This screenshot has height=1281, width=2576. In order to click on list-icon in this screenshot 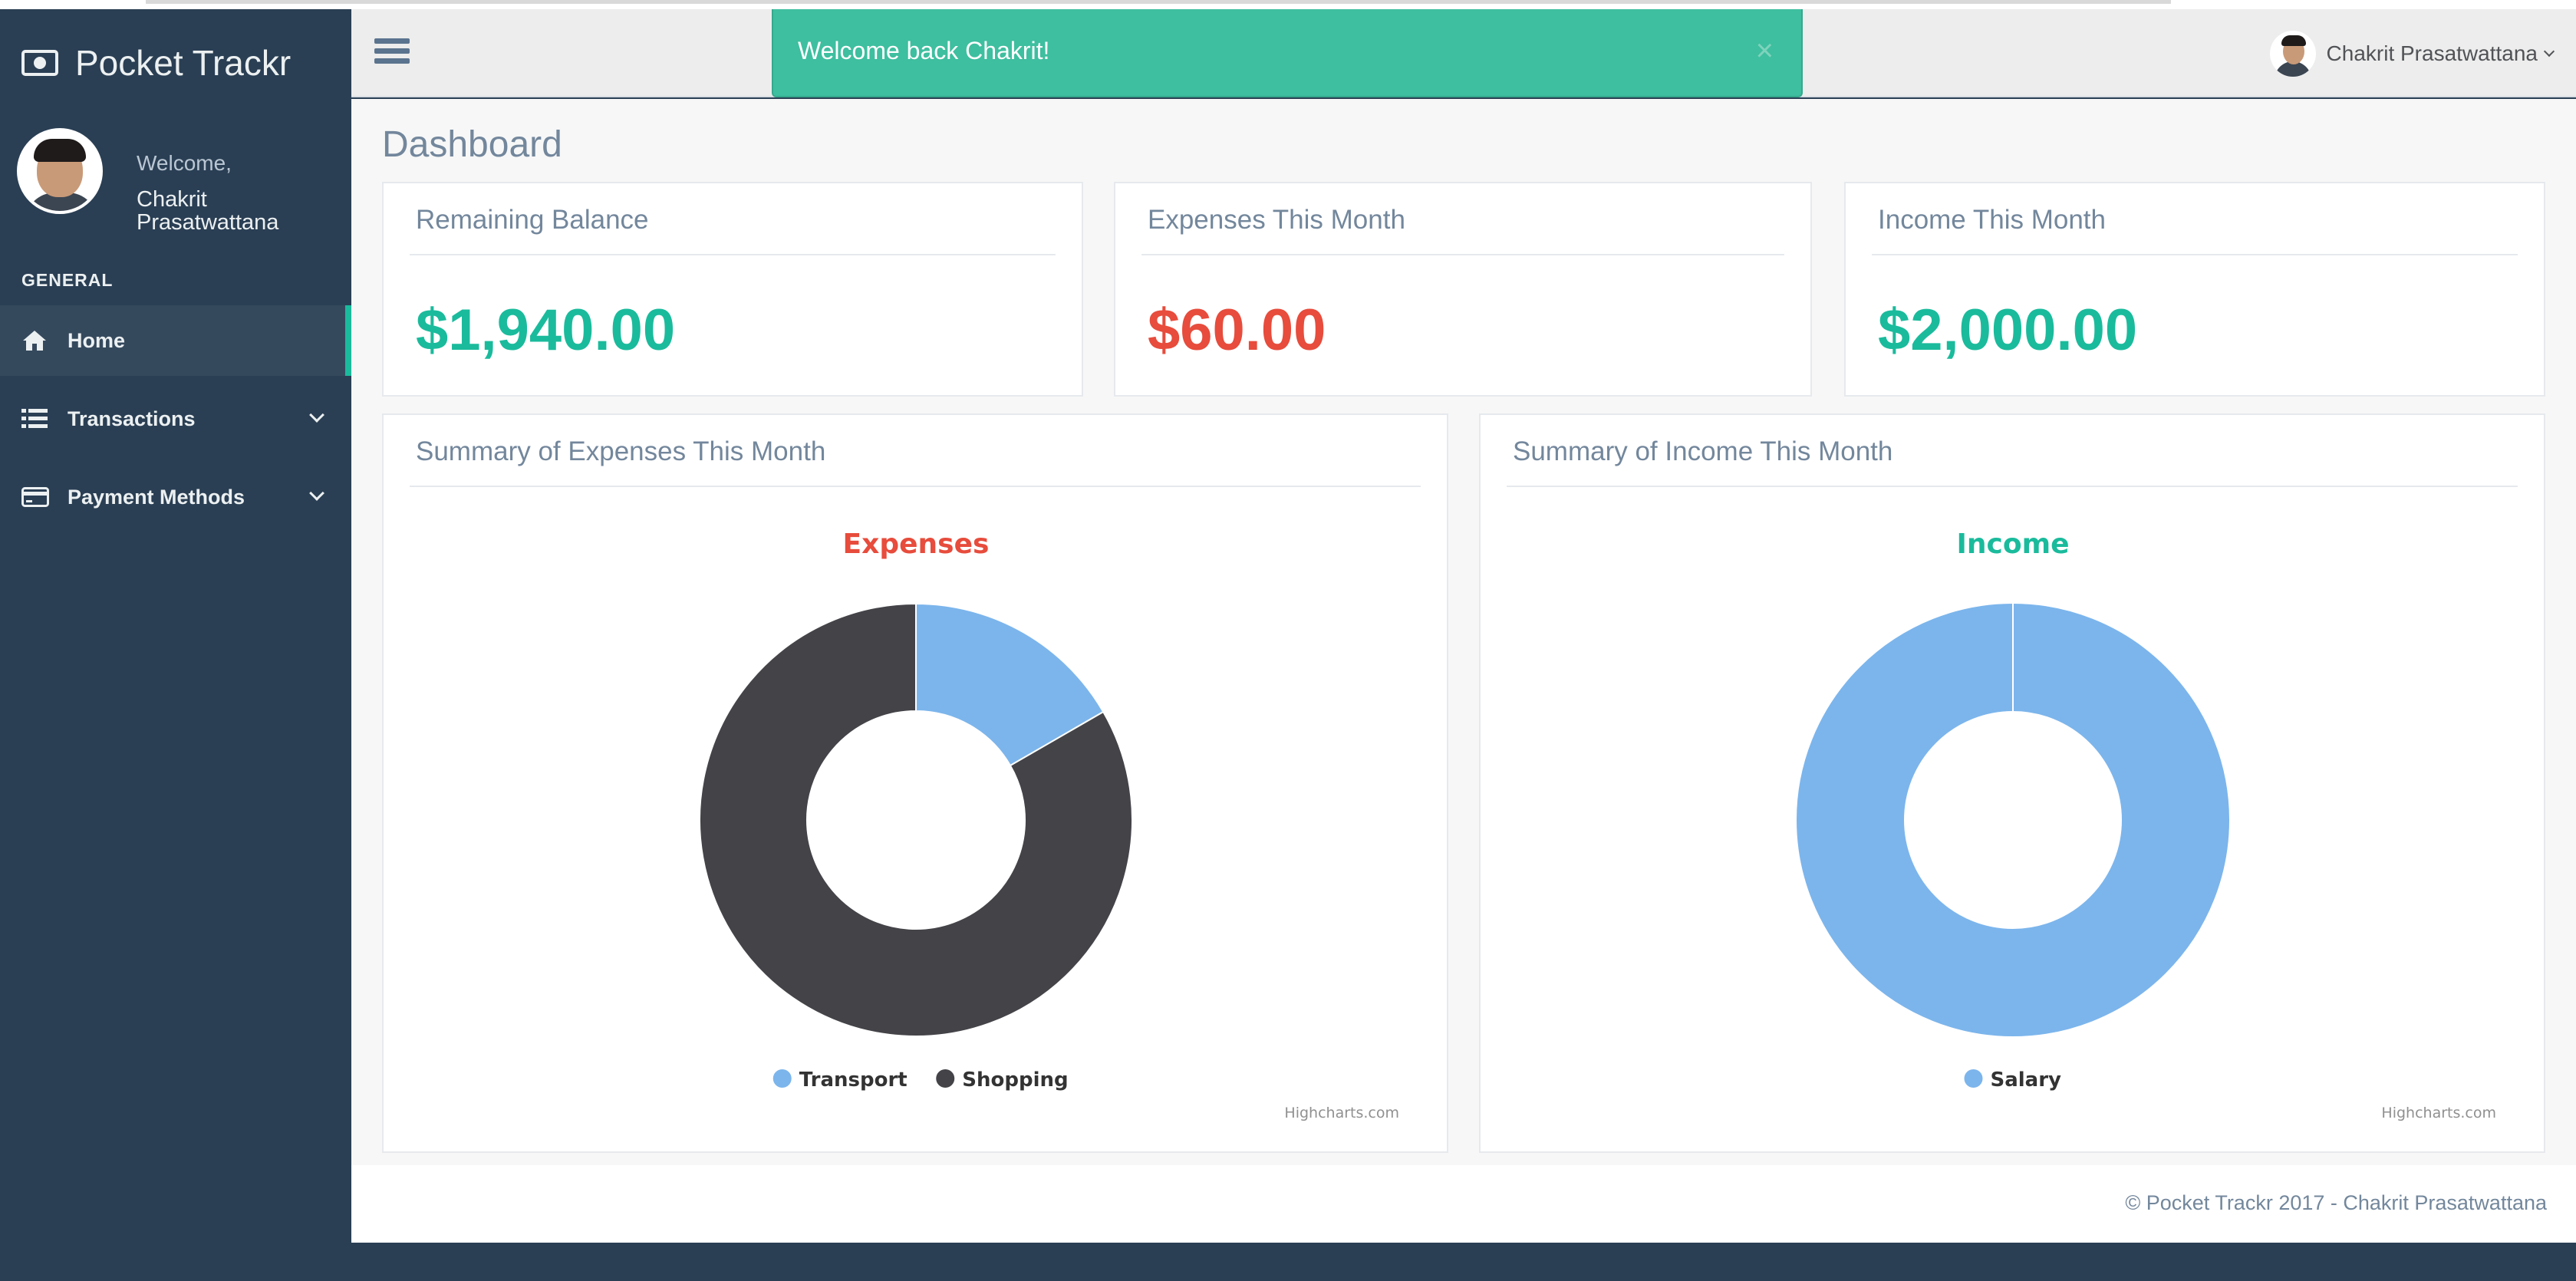, I will do `click(34, 418)`.